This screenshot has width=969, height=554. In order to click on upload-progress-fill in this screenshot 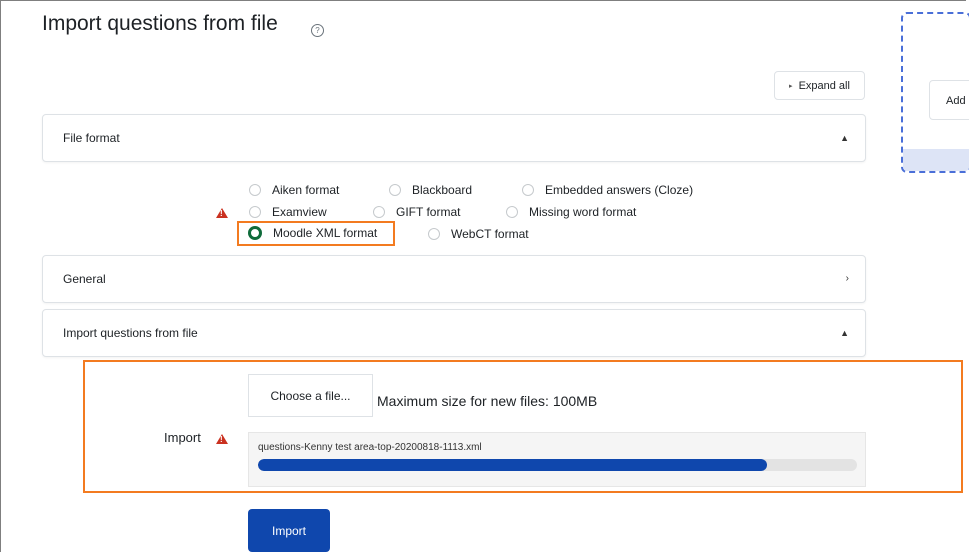, I will do `click(513, 465)`.